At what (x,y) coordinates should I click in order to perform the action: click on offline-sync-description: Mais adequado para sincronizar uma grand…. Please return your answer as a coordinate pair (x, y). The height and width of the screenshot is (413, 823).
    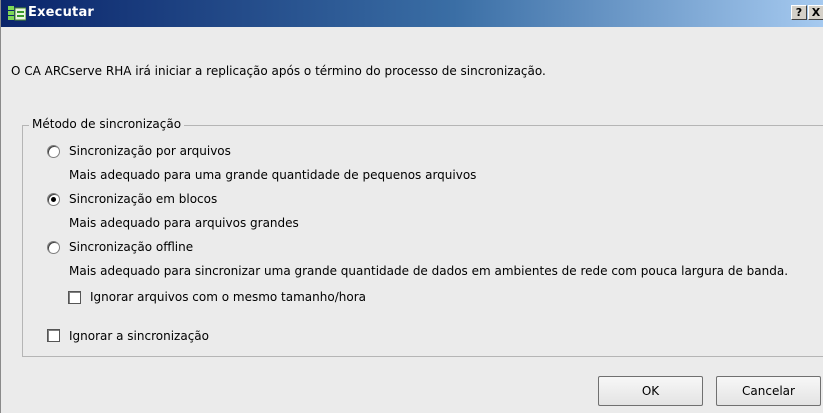
    Looking at the image, I should click on (429, 271).